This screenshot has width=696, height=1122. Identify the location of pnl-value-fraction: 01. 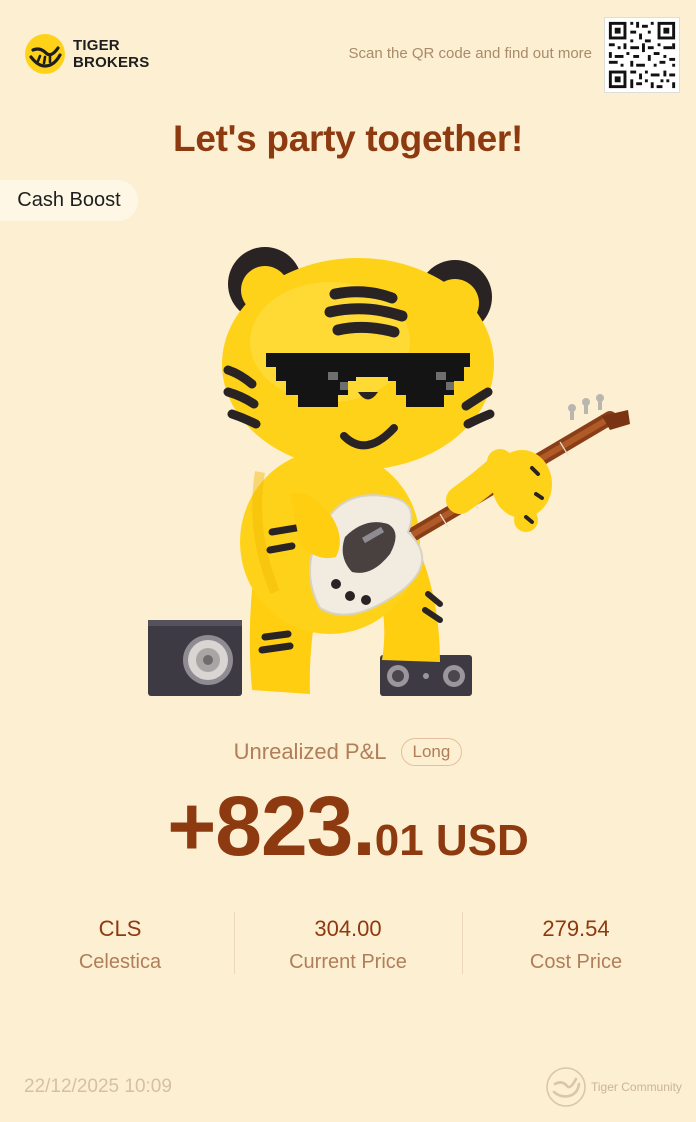
(399, 840).